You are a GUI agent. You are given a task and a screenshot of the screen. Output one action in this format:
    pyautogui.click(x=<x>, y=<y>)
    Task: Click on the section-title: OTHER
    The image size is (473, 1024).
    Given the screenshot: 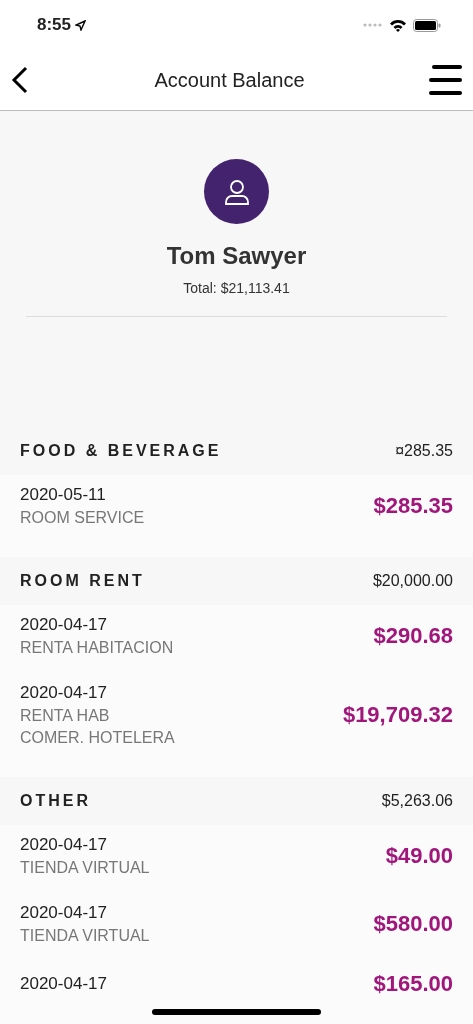 What is the action you would take?
    pyautogui.click(x=55, y=801)
    